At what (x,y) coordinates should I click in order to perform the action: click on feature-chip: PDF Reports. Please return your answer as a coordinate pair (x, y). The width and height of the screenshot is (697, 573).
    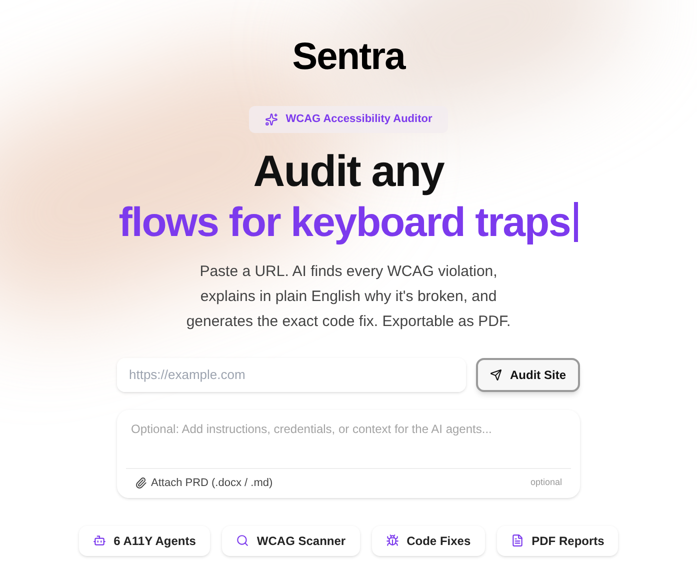
    Looking at the image, I should click on (557, 541).